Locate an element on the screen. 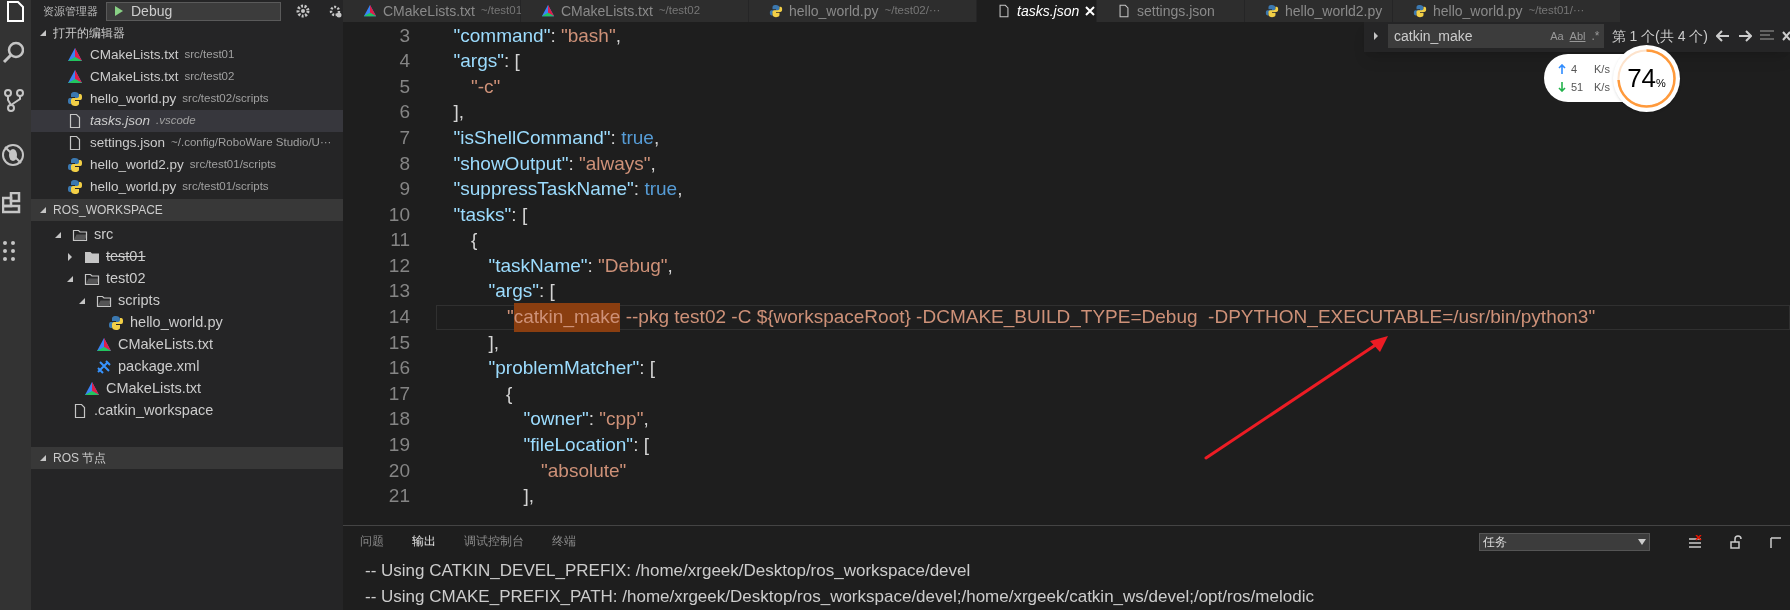  settings-icon is located at coordinates (335, 11).